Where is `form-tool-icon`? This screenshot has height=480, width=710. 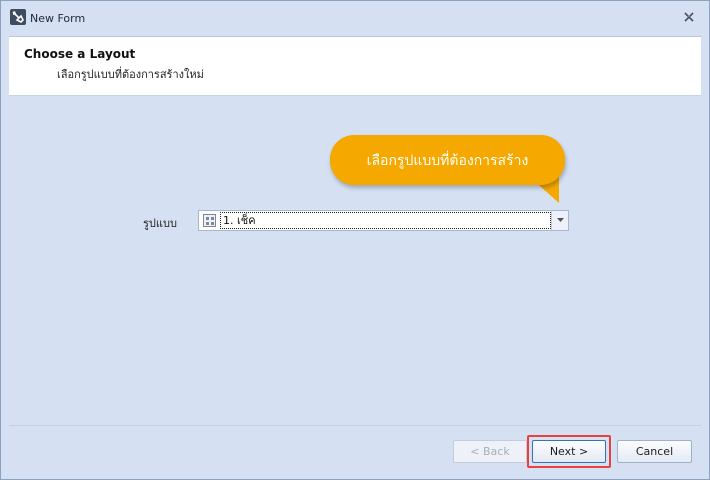 form-tool-icon is located at coordinates (18, 17).